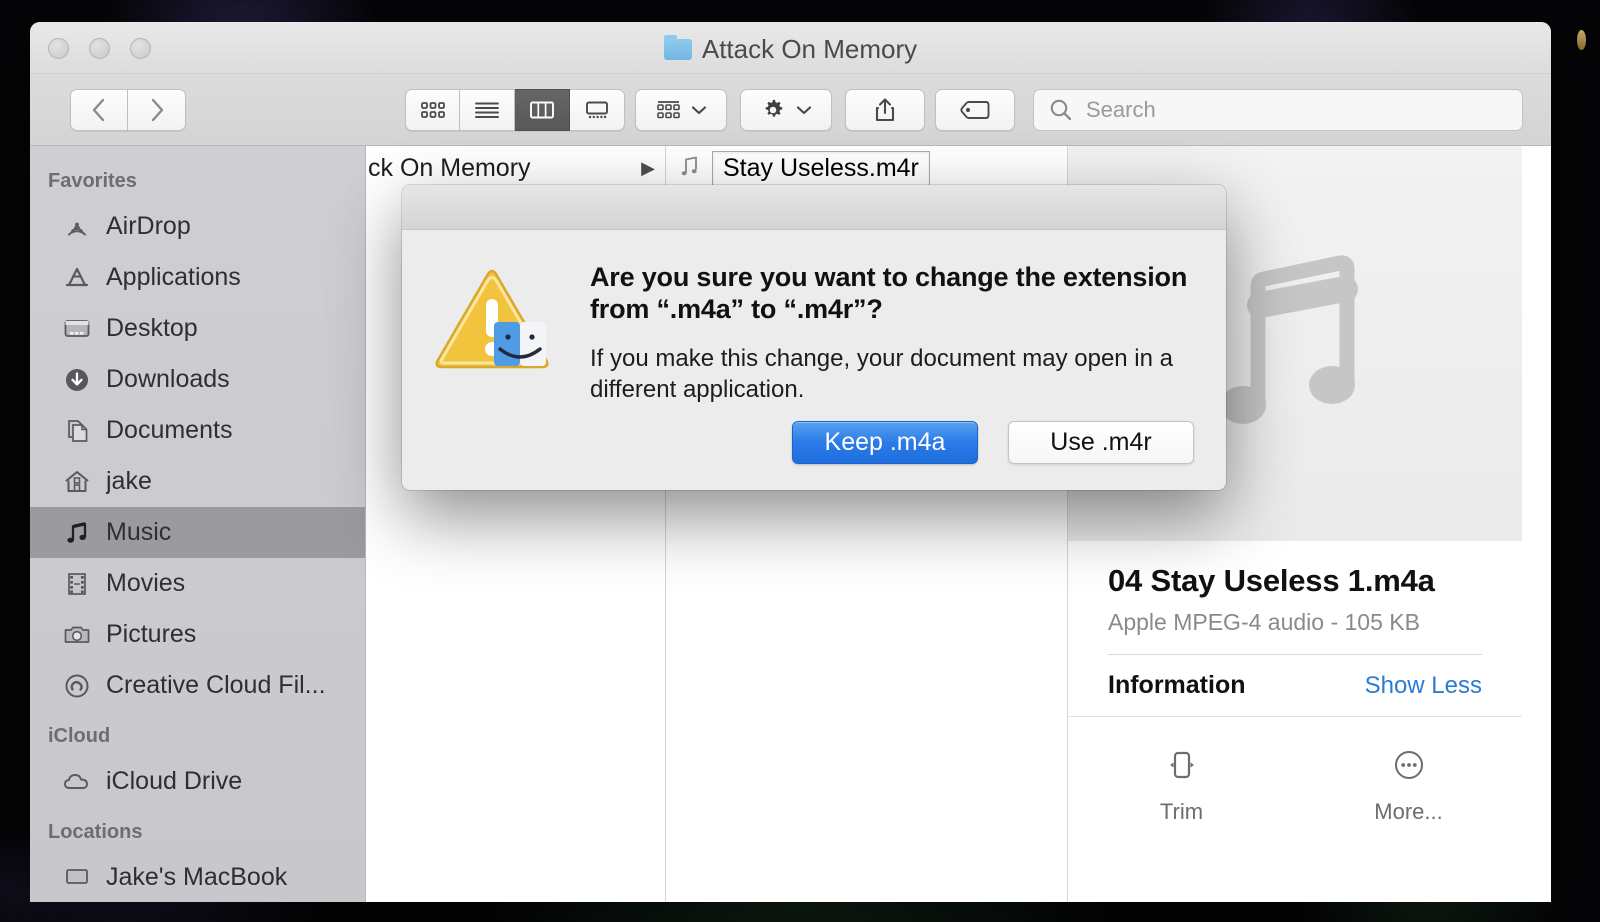 The width and height of the screenshot is (1600, 922). I want to click on show-less-link: Show Less, so click(1423, 686).